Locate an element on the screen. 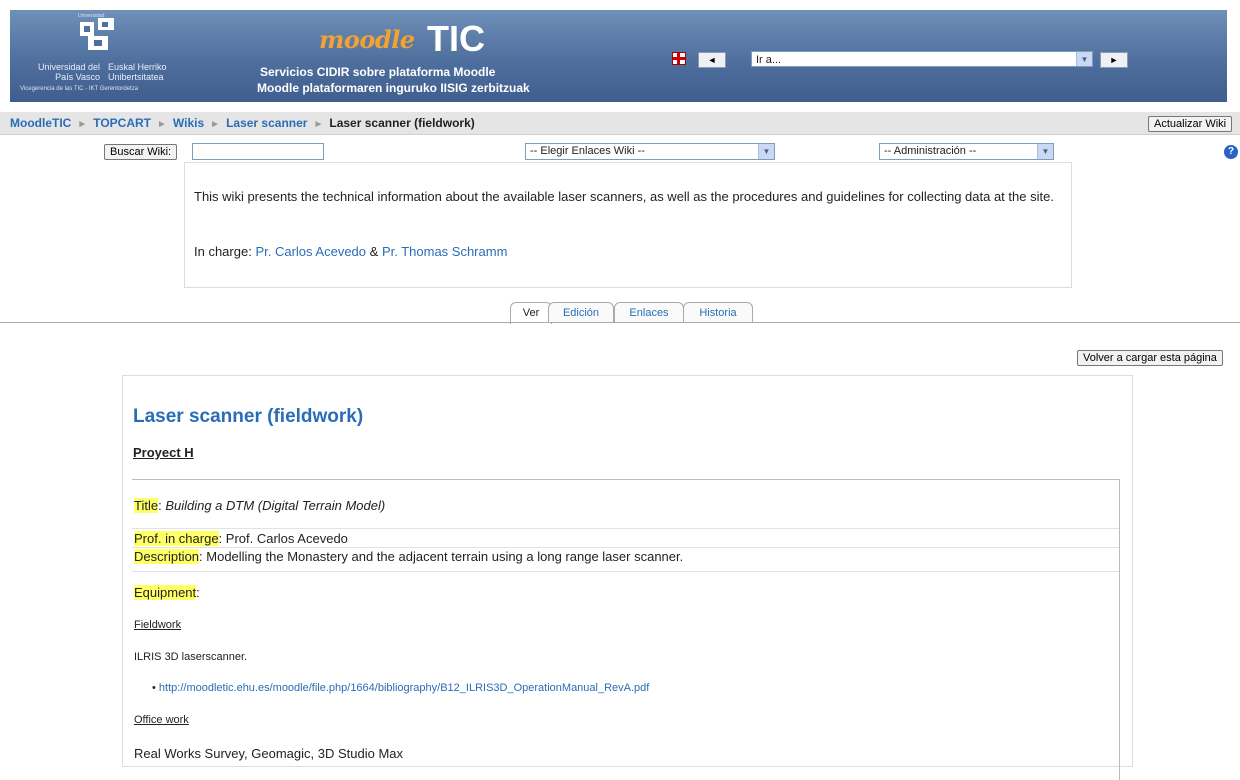 The height and width of the screenshot is (780, 1240). ampersand: & is located at coordinates (374, 251).